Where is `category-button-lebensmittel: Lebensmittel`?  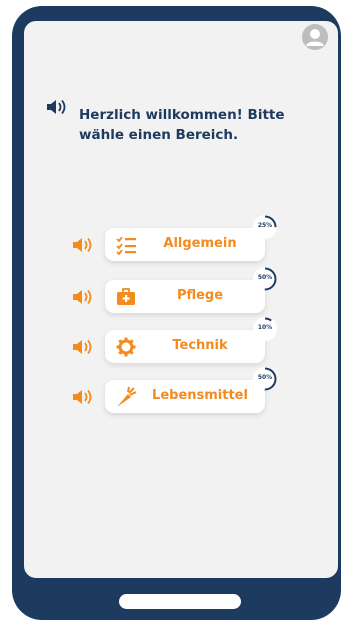 category-button-lebensmittel: Lebensmittel is located at coordinates (185, 396).